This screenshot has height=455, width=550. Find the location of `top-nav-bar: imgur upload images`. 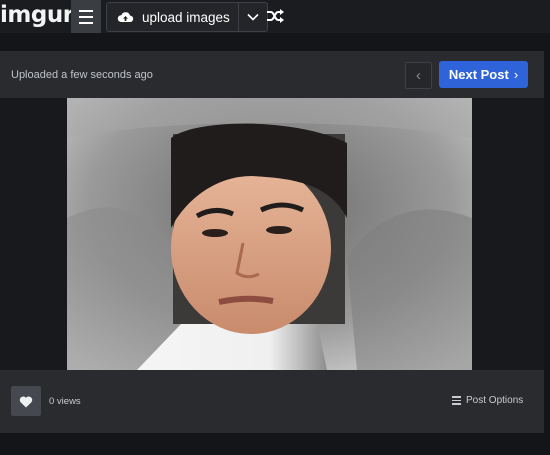

top-nav-bar: imgur upload images is located at coordinates (275, 16).